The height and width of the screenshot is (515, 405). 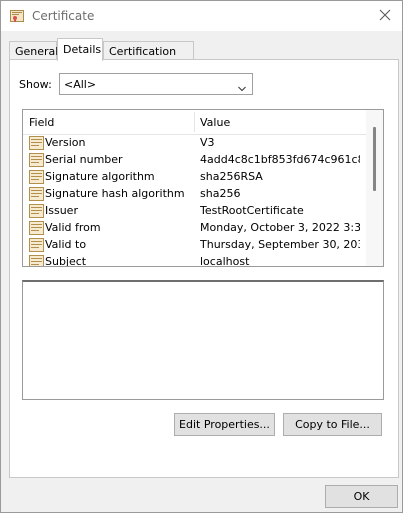 I want to click on list-header: Field Value, so click(x=195, y=122).